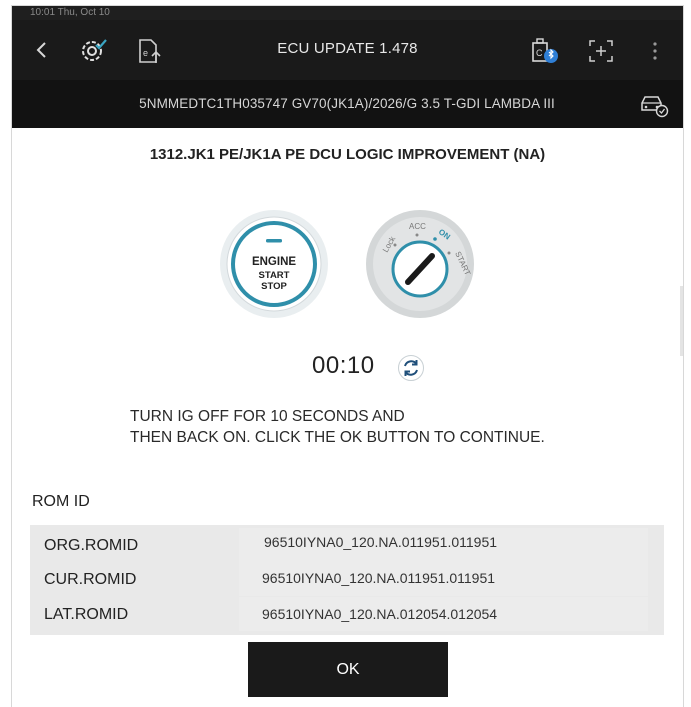 The image size is (691, 707). I want to click on rom-key: ORG.ROMID, so click(91, 545).